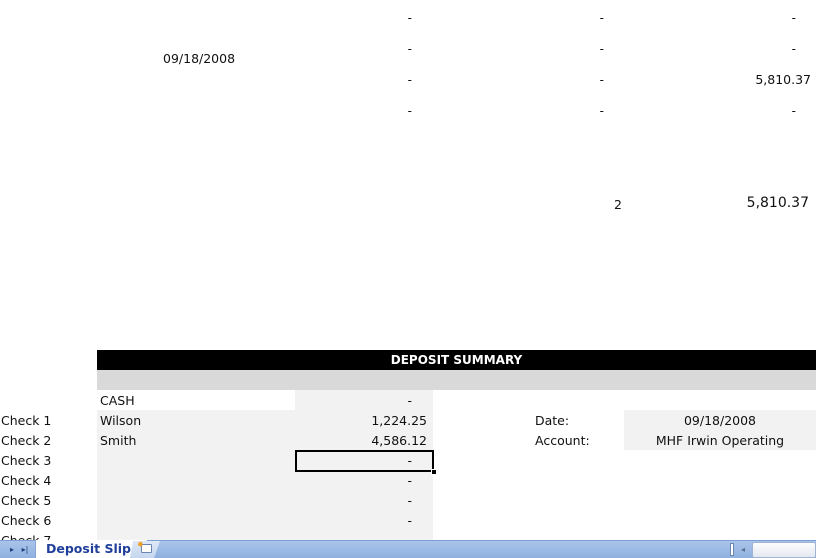 This screenshot has height=558, width=816. I want to click on sheet-tab-deposit-slip: Deposit Slip, so click(91, 549).